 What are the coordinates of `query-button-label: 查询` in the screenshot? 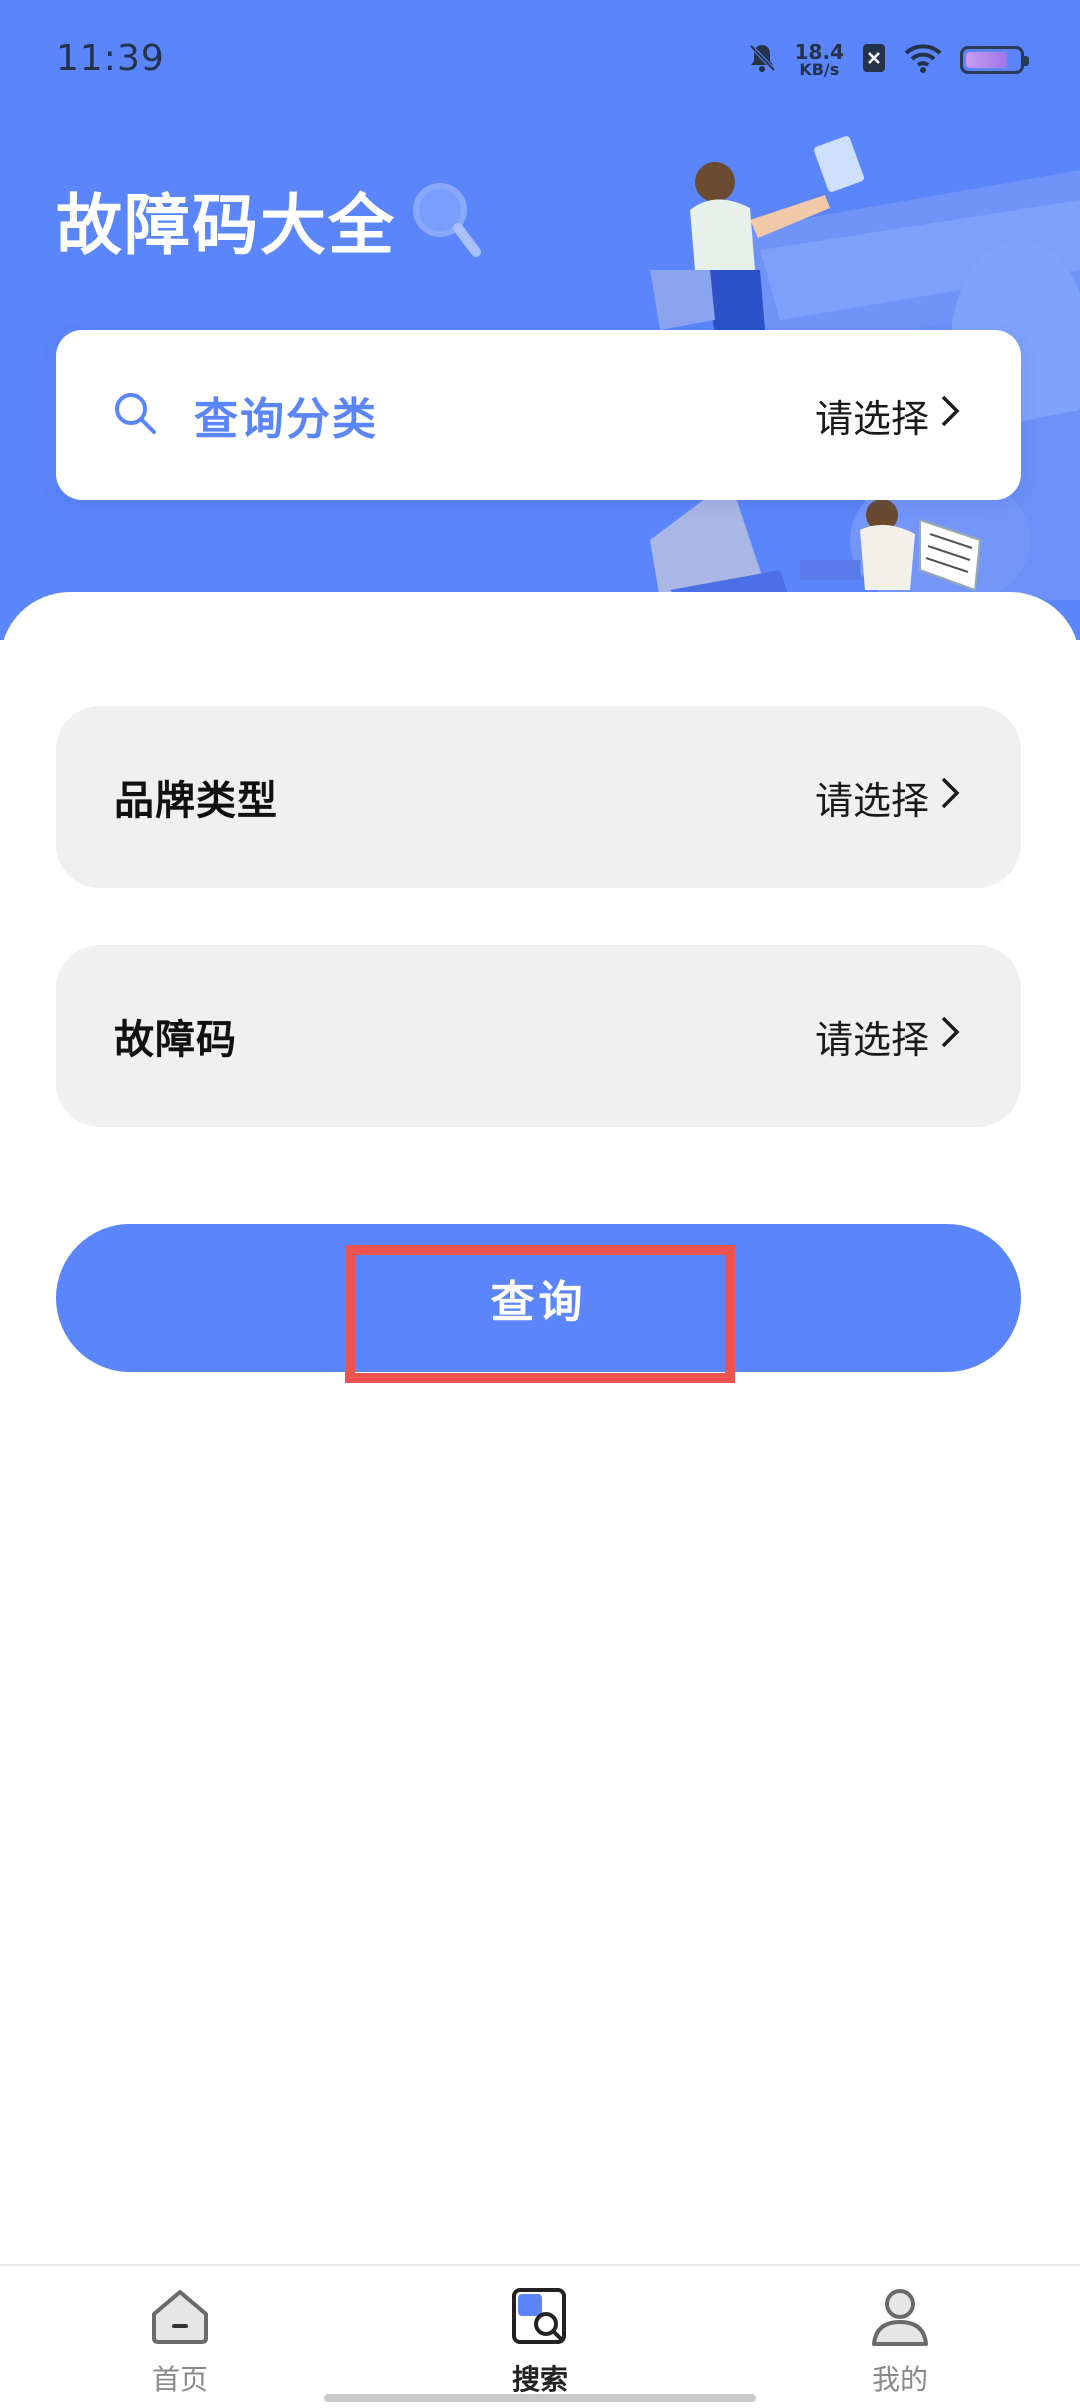 It's located at (538, 1302).